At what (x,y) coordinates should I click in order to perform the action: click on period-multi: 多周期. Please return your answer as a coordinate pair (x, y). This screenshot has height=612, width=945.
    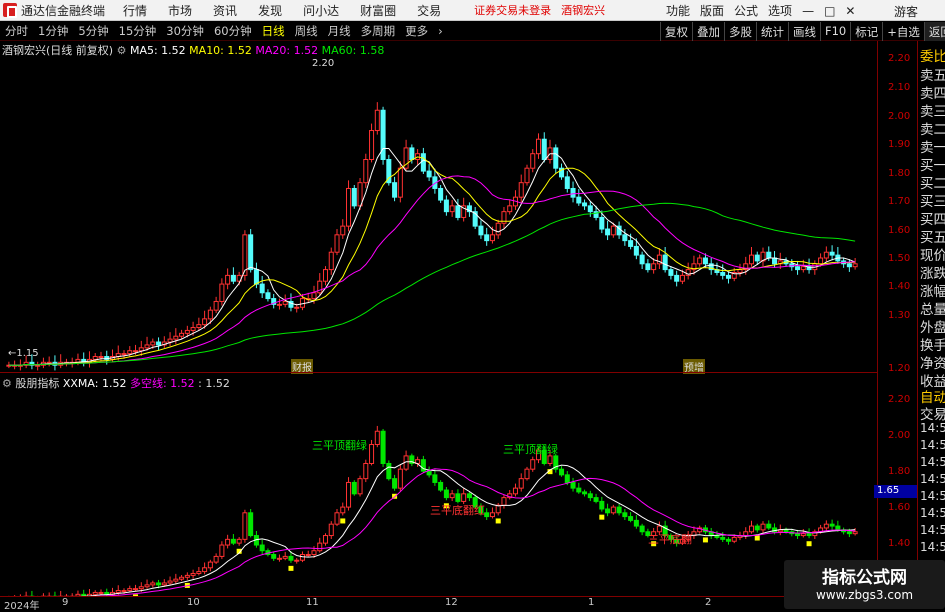
    Looking at the image, I should click on (378, 31).